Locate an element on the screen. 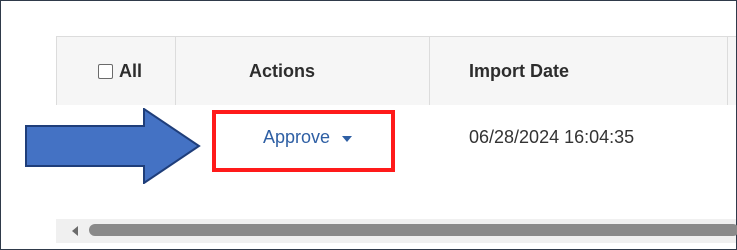 The width and height of the screenshot is (737, 250). select-all-label: All is located at coordinates (131, 71).